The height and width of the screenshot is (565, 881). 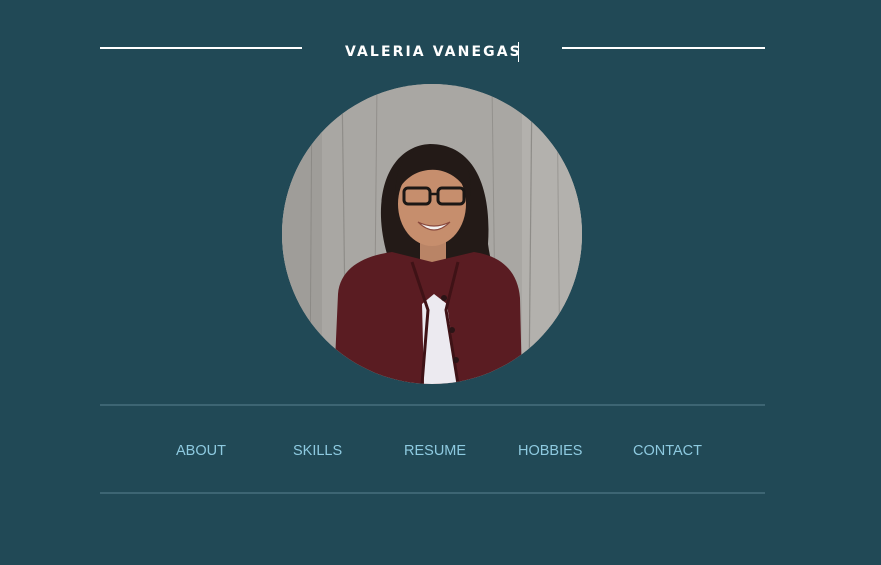 I want to click on nav-divider-top, so click(x=432, y=405).